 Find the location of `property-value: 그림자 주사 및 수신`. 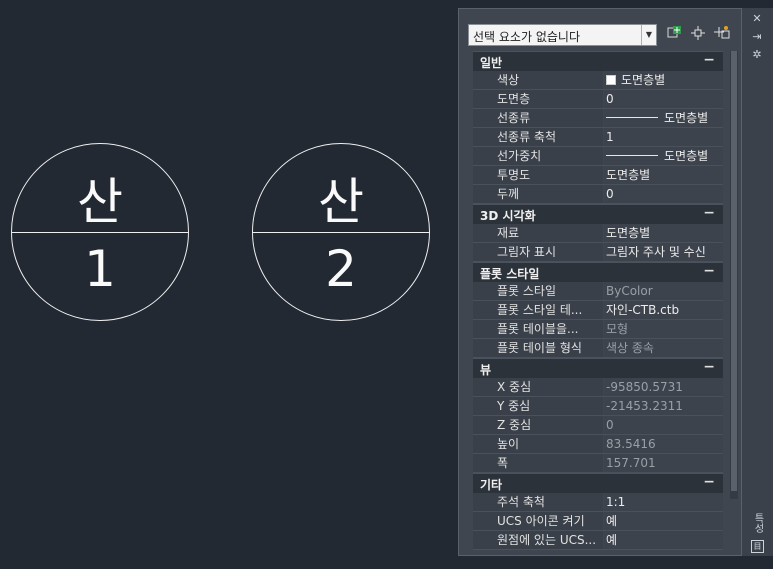

property-value: 그림자 주사 및 수신 is located at coordinates (663, 252).